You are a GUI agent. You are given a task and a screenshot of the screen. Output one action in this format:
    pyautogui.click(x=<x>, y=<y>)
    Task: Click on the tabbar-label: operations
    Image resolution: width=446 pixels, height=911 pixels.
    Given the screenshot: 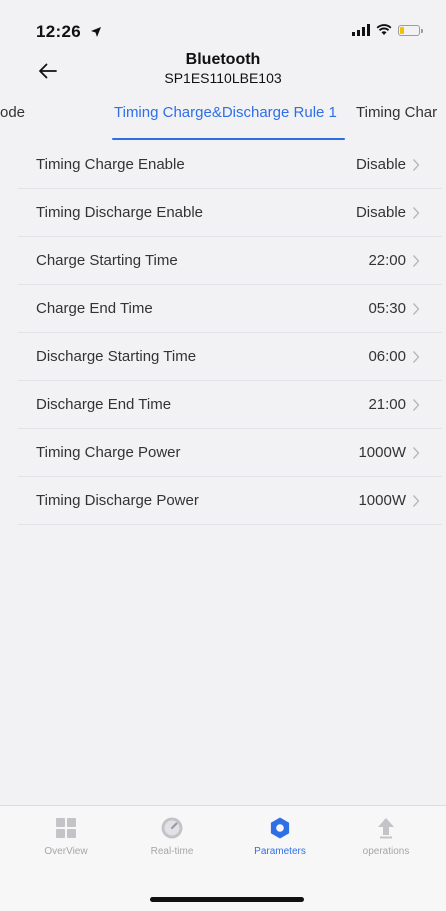 What is the action you would take?
    pyautogui.click(x=386, y=851)
    